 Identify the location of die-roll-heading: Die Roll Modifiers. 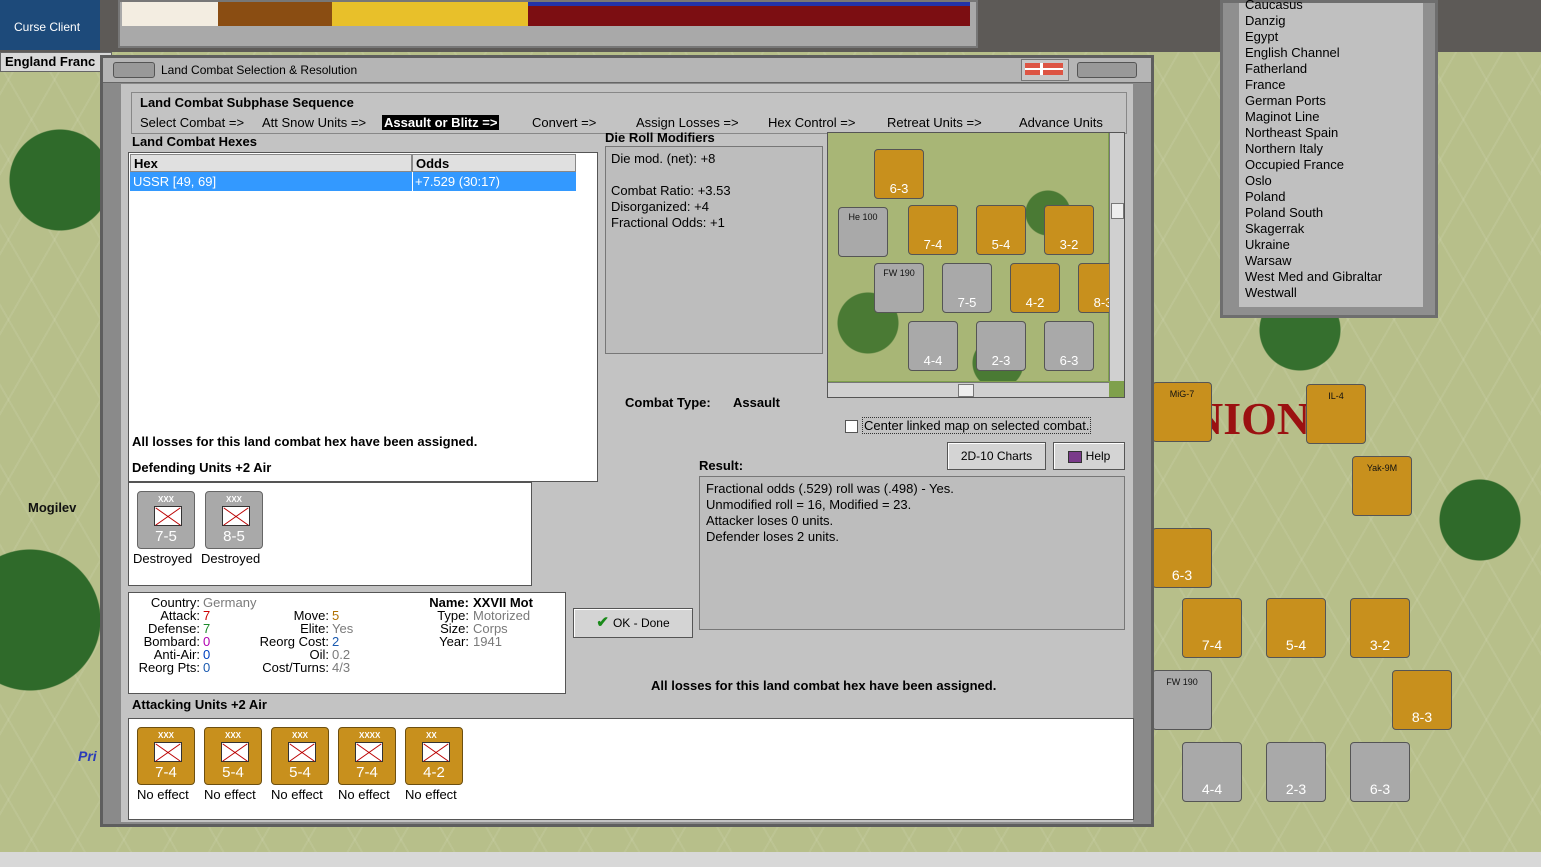
(660, 137).